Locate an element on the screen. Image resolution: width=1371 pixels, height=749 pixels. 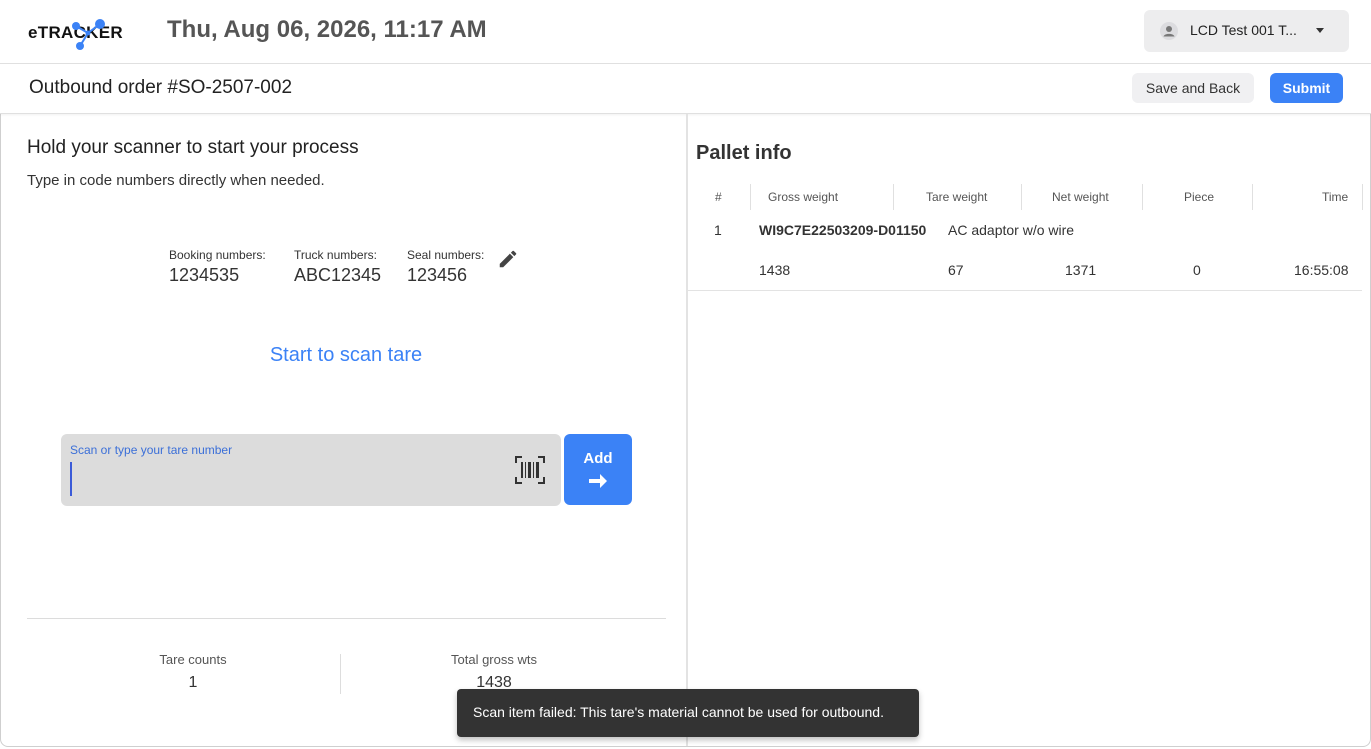
total-gross-label: Total gross wts is located at coordinates (494, 659).